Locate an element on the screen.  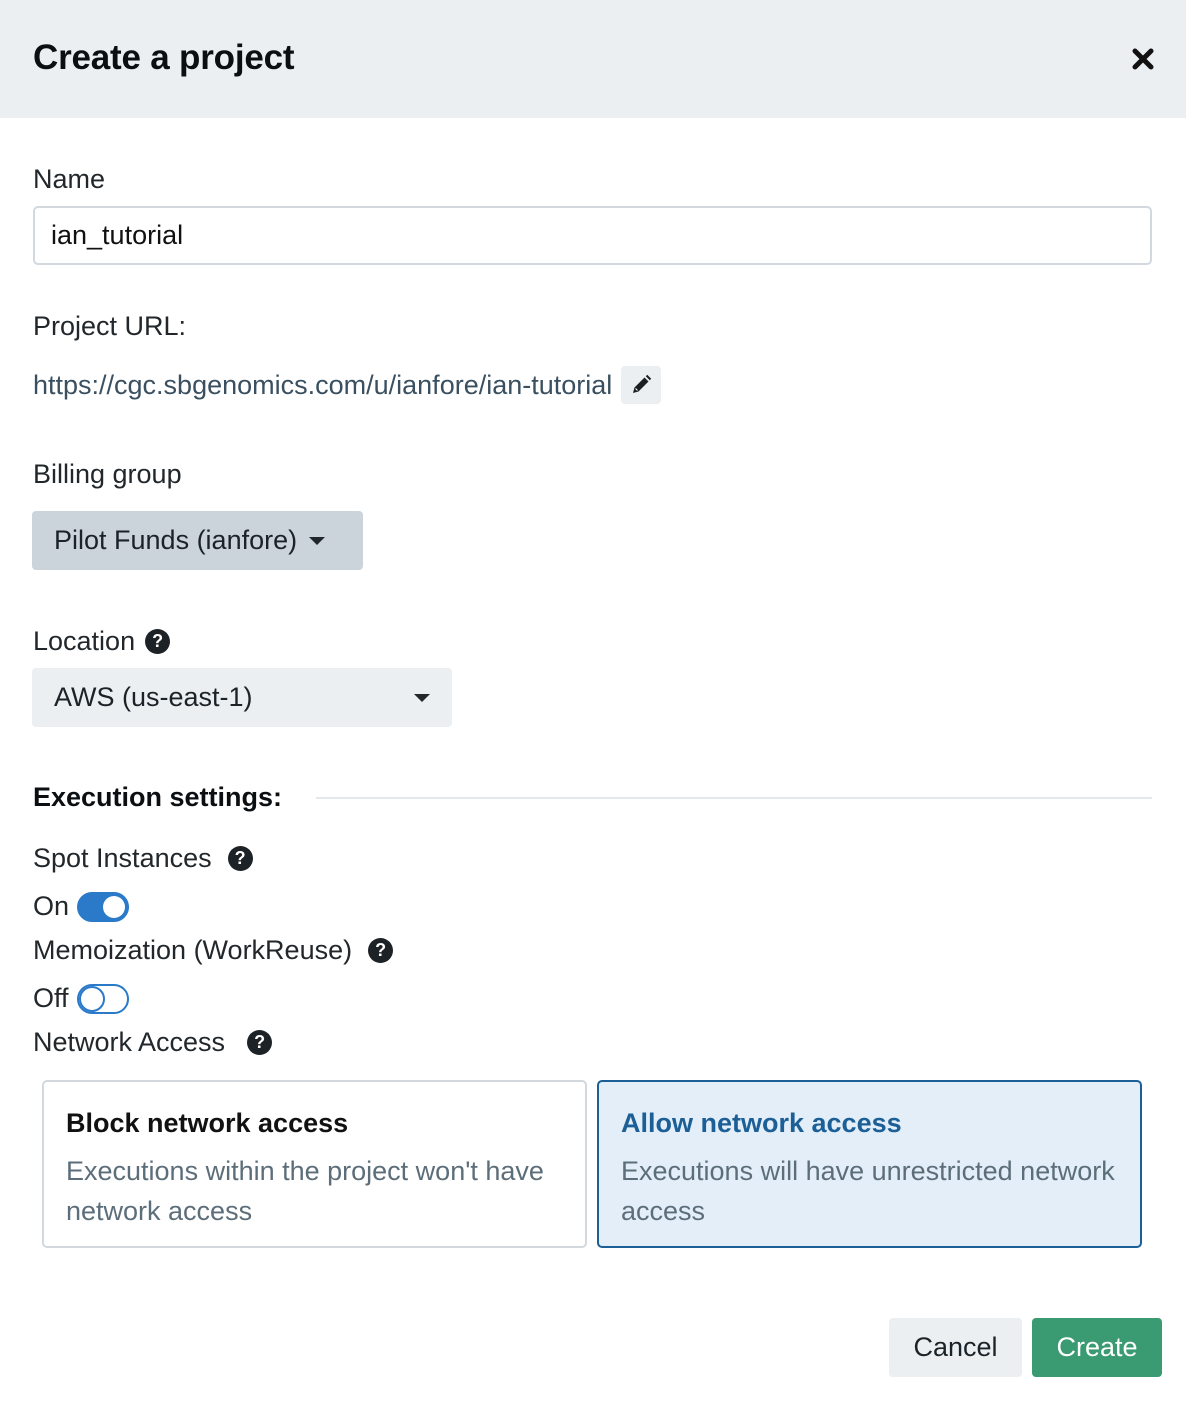
billing-group-value: Pilot Funds (ianfore) is located at coordinates (176, 540).